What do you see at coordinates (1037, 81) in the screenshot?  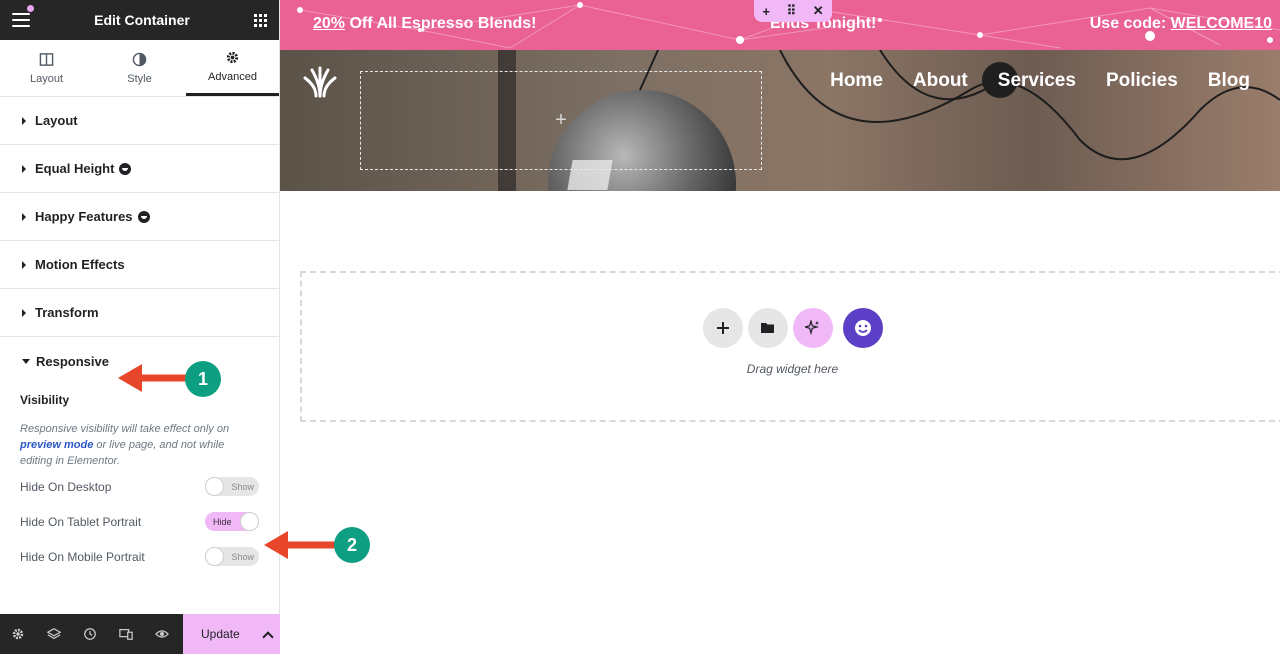 I see `nav-services: Services` at bounding box center [1037, 81].